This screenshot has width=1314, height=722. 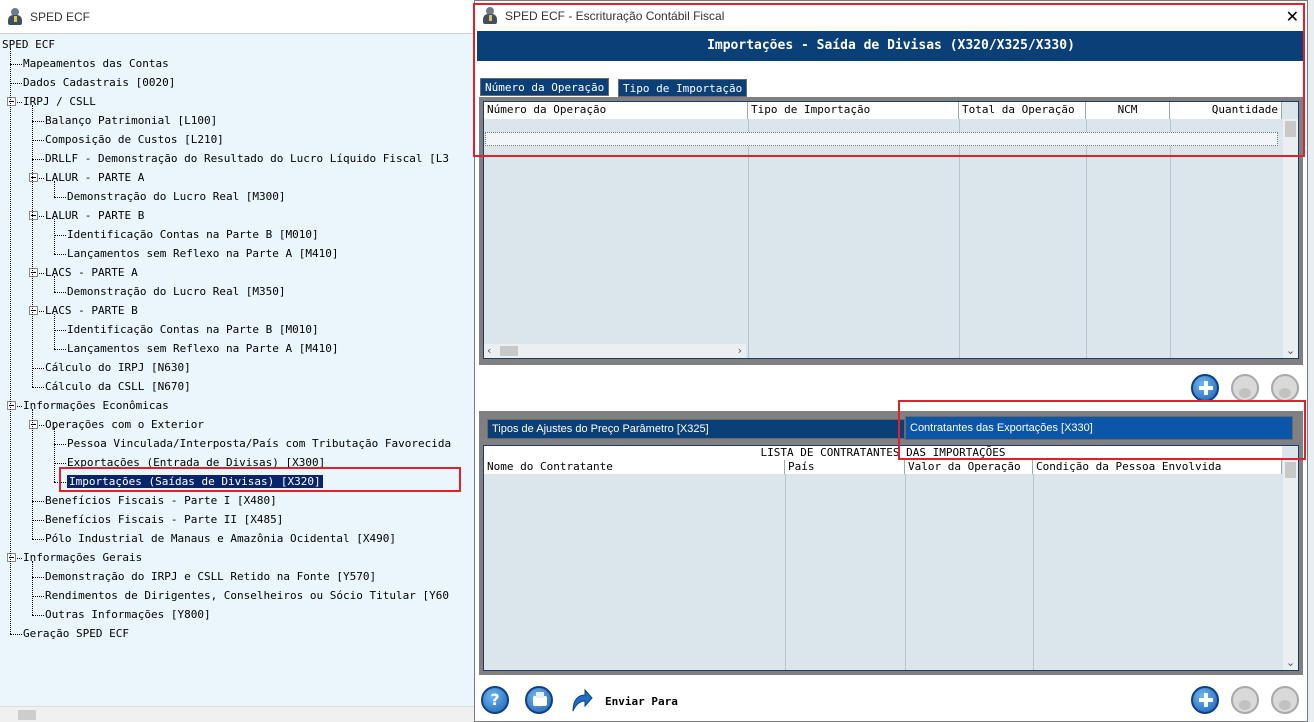 I want to click on tree-item: Informações Gerais, so click(x=82, y=557).